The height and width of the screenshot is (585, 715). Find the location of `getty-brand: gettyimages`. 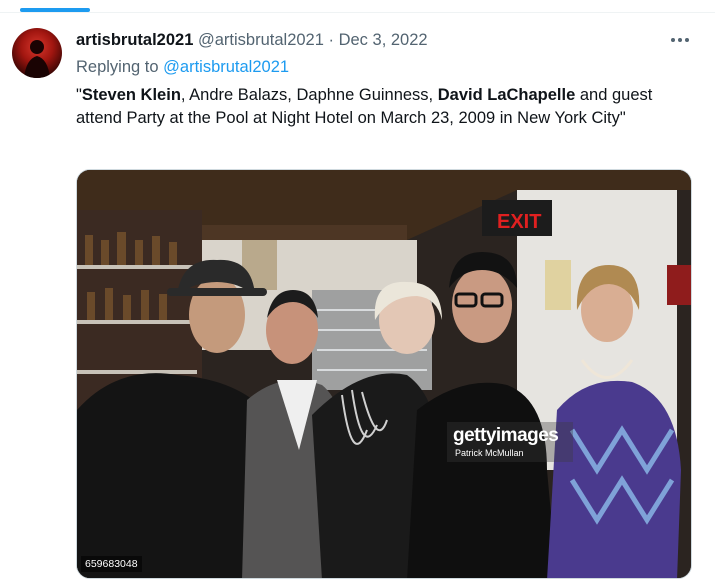

getty-brand: gettyimages is located at coordinates (506, 435).